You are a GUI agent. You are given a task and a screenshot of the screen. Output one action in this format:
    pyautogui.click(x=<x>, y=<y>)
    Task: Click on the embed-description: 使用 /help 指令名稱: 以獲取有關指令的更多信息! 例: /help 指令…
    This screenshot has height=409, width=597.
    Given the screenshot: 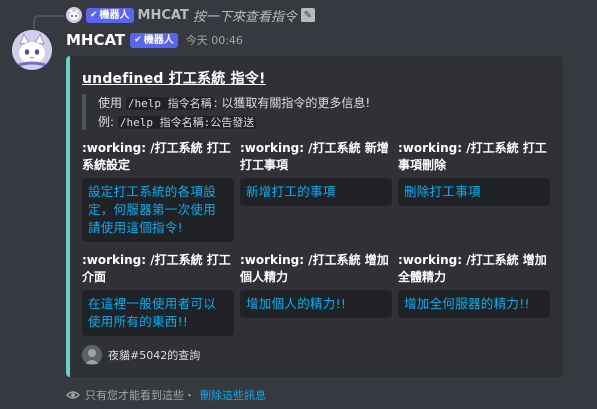 What is the action you would take?
    pyautogui.click(x=226, y=112)
    